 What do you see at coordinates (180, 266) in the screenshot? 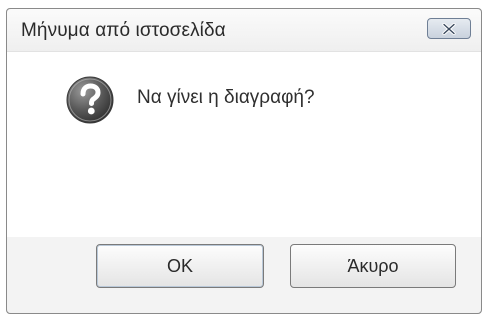
I see `ok-button: OK` at bounding box center [180, 266].